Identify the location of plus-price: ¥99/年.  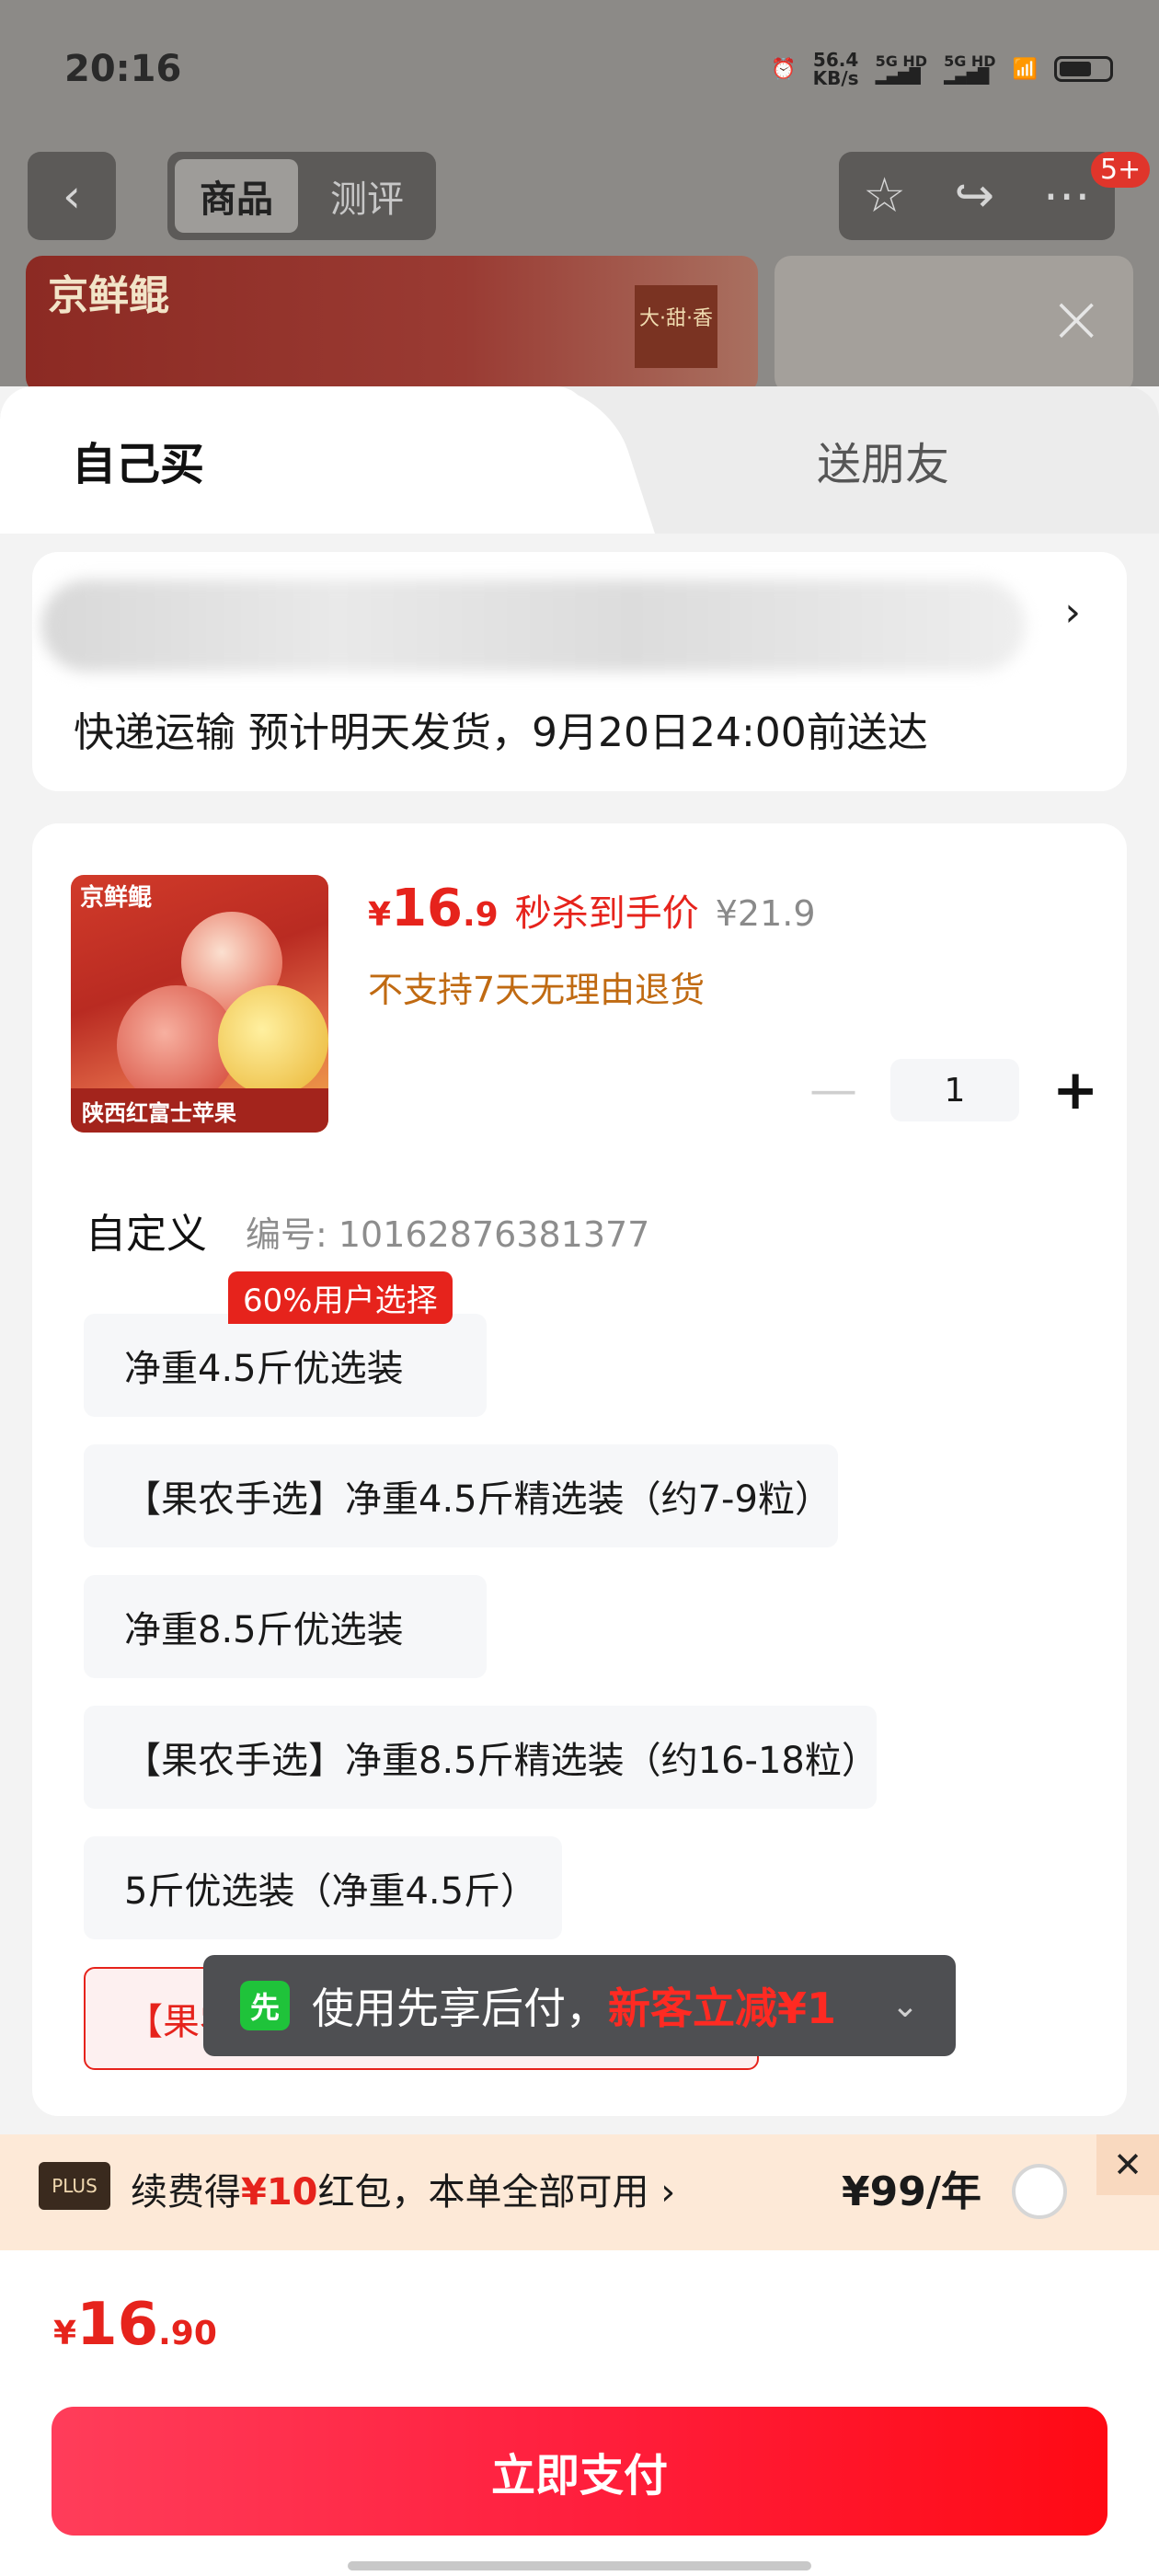
(911, 2191).